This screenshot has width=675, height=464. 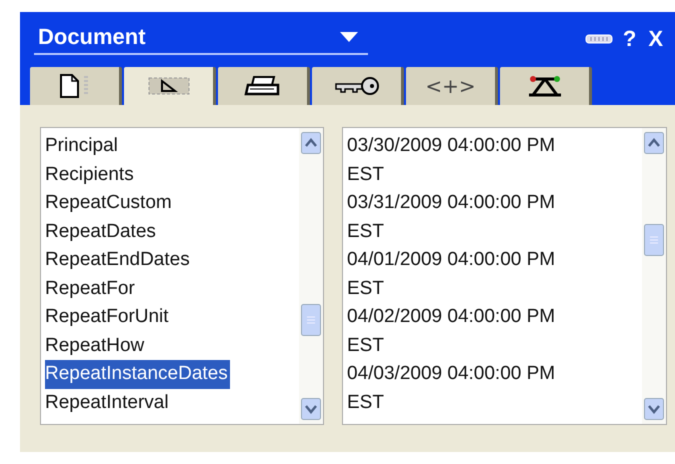 What do you see at coordinates (91, 288) in the screenshot?
I see `list-item: RepeatFor` at bounding box center [91, 288].